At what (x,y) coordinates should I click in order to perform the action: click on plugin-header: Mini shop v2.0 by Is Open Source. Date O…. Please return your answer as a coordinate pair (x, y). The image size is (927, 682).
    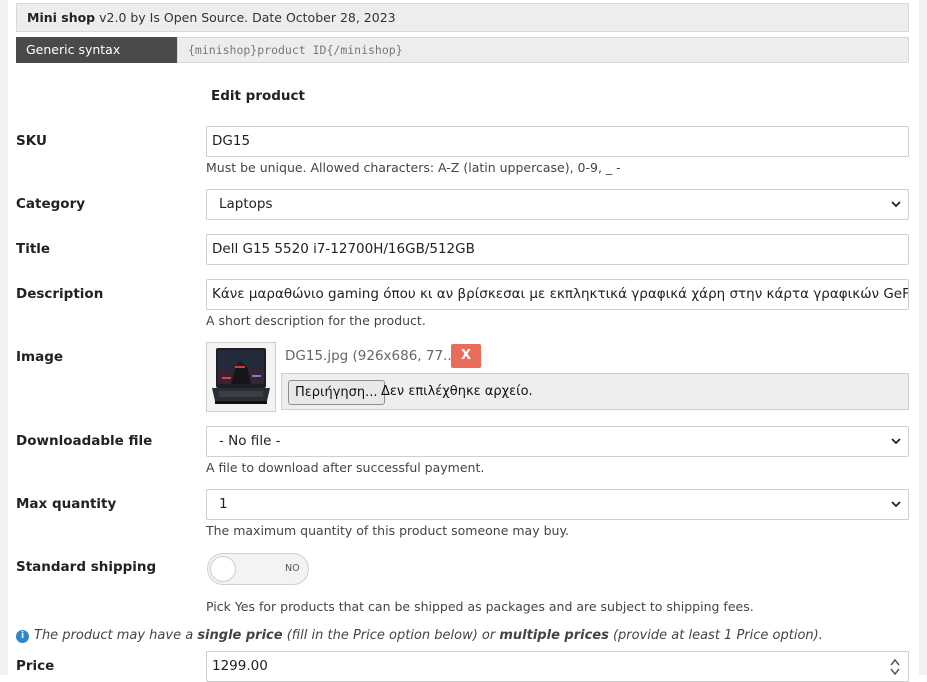
    Looking at the image, I should click on (462, 17).